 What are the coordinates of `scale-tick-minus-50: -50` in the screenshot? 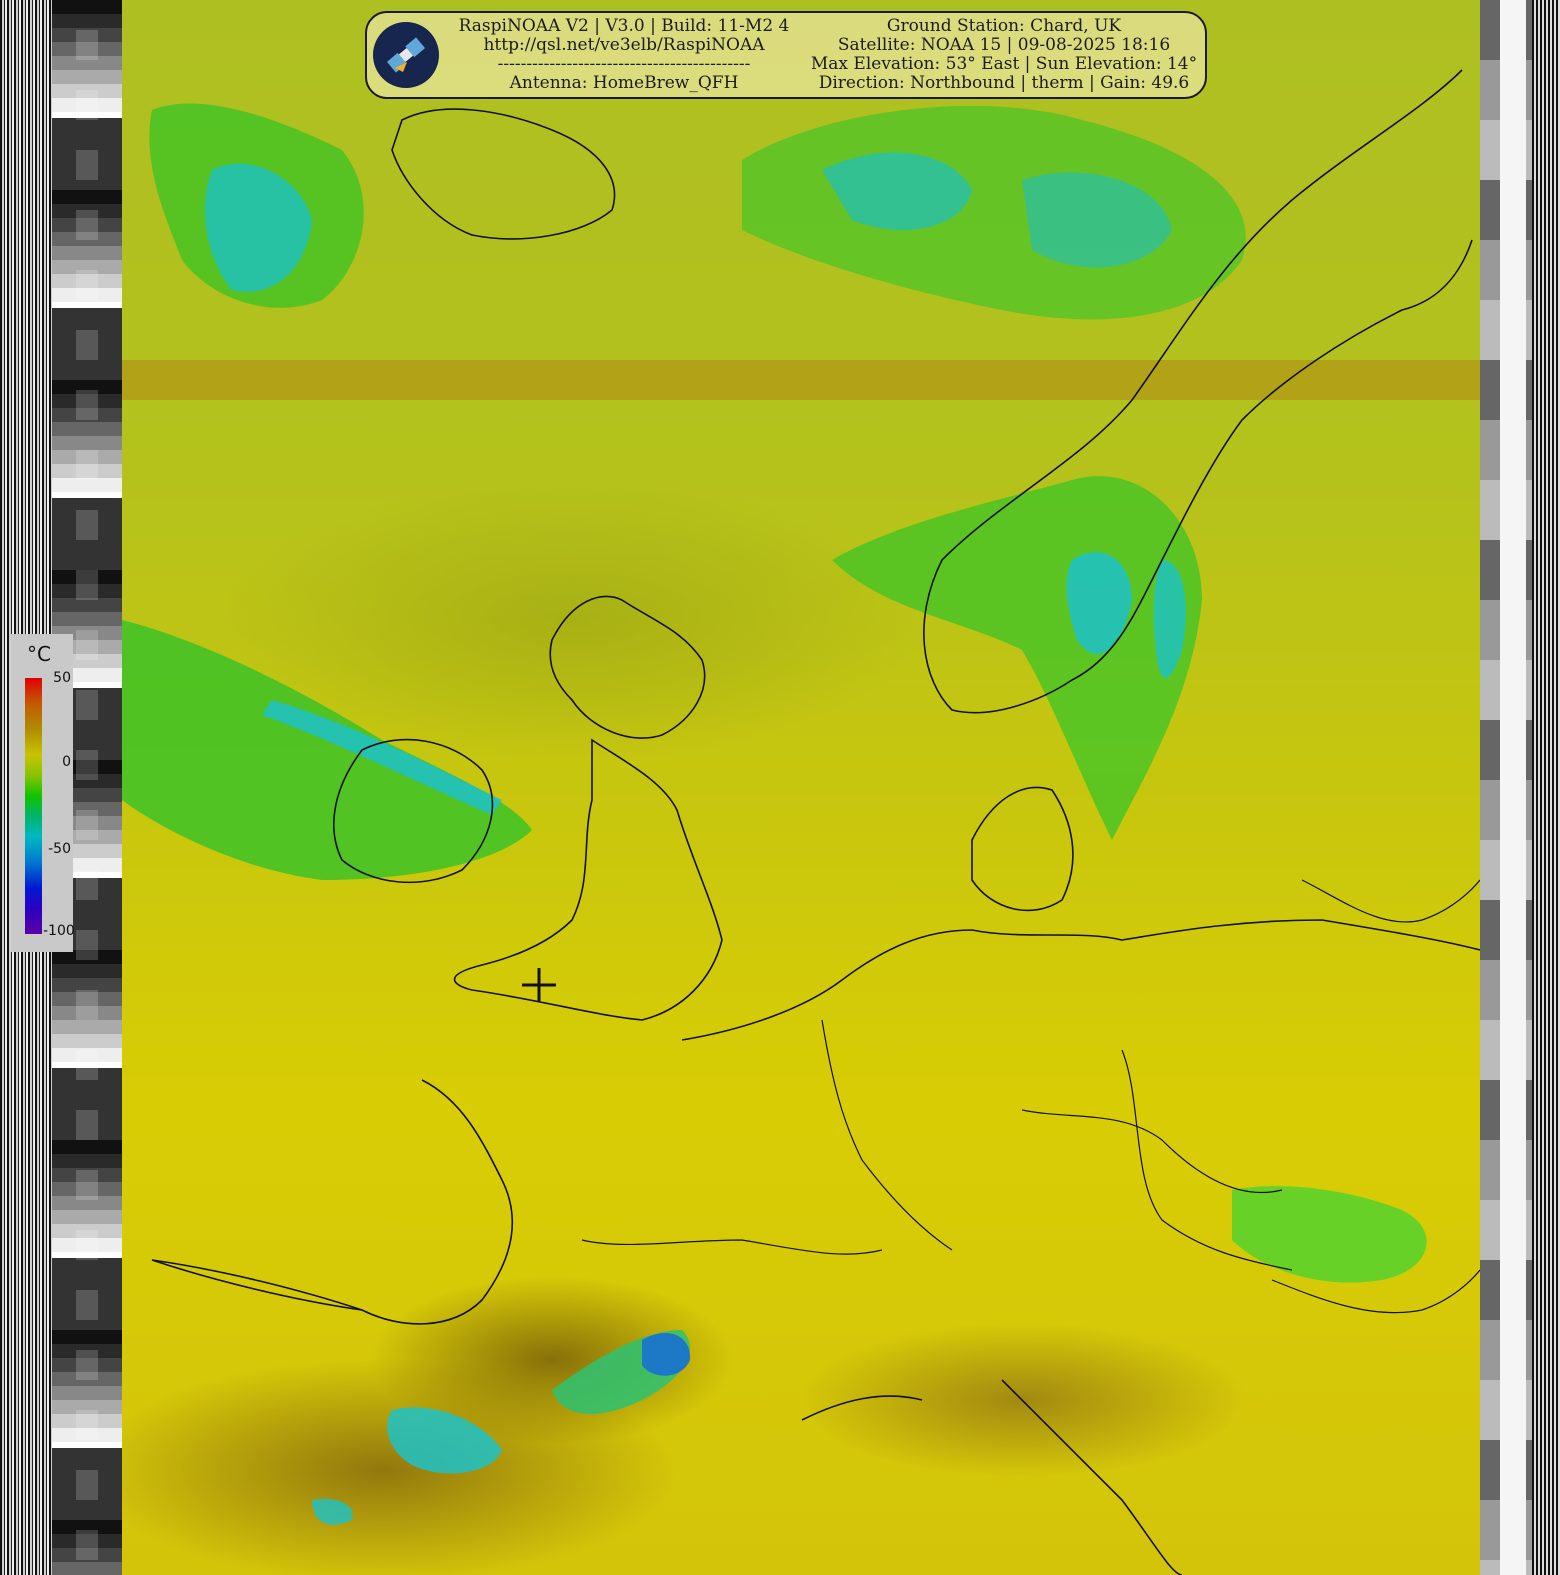 It's located at (59, 849).